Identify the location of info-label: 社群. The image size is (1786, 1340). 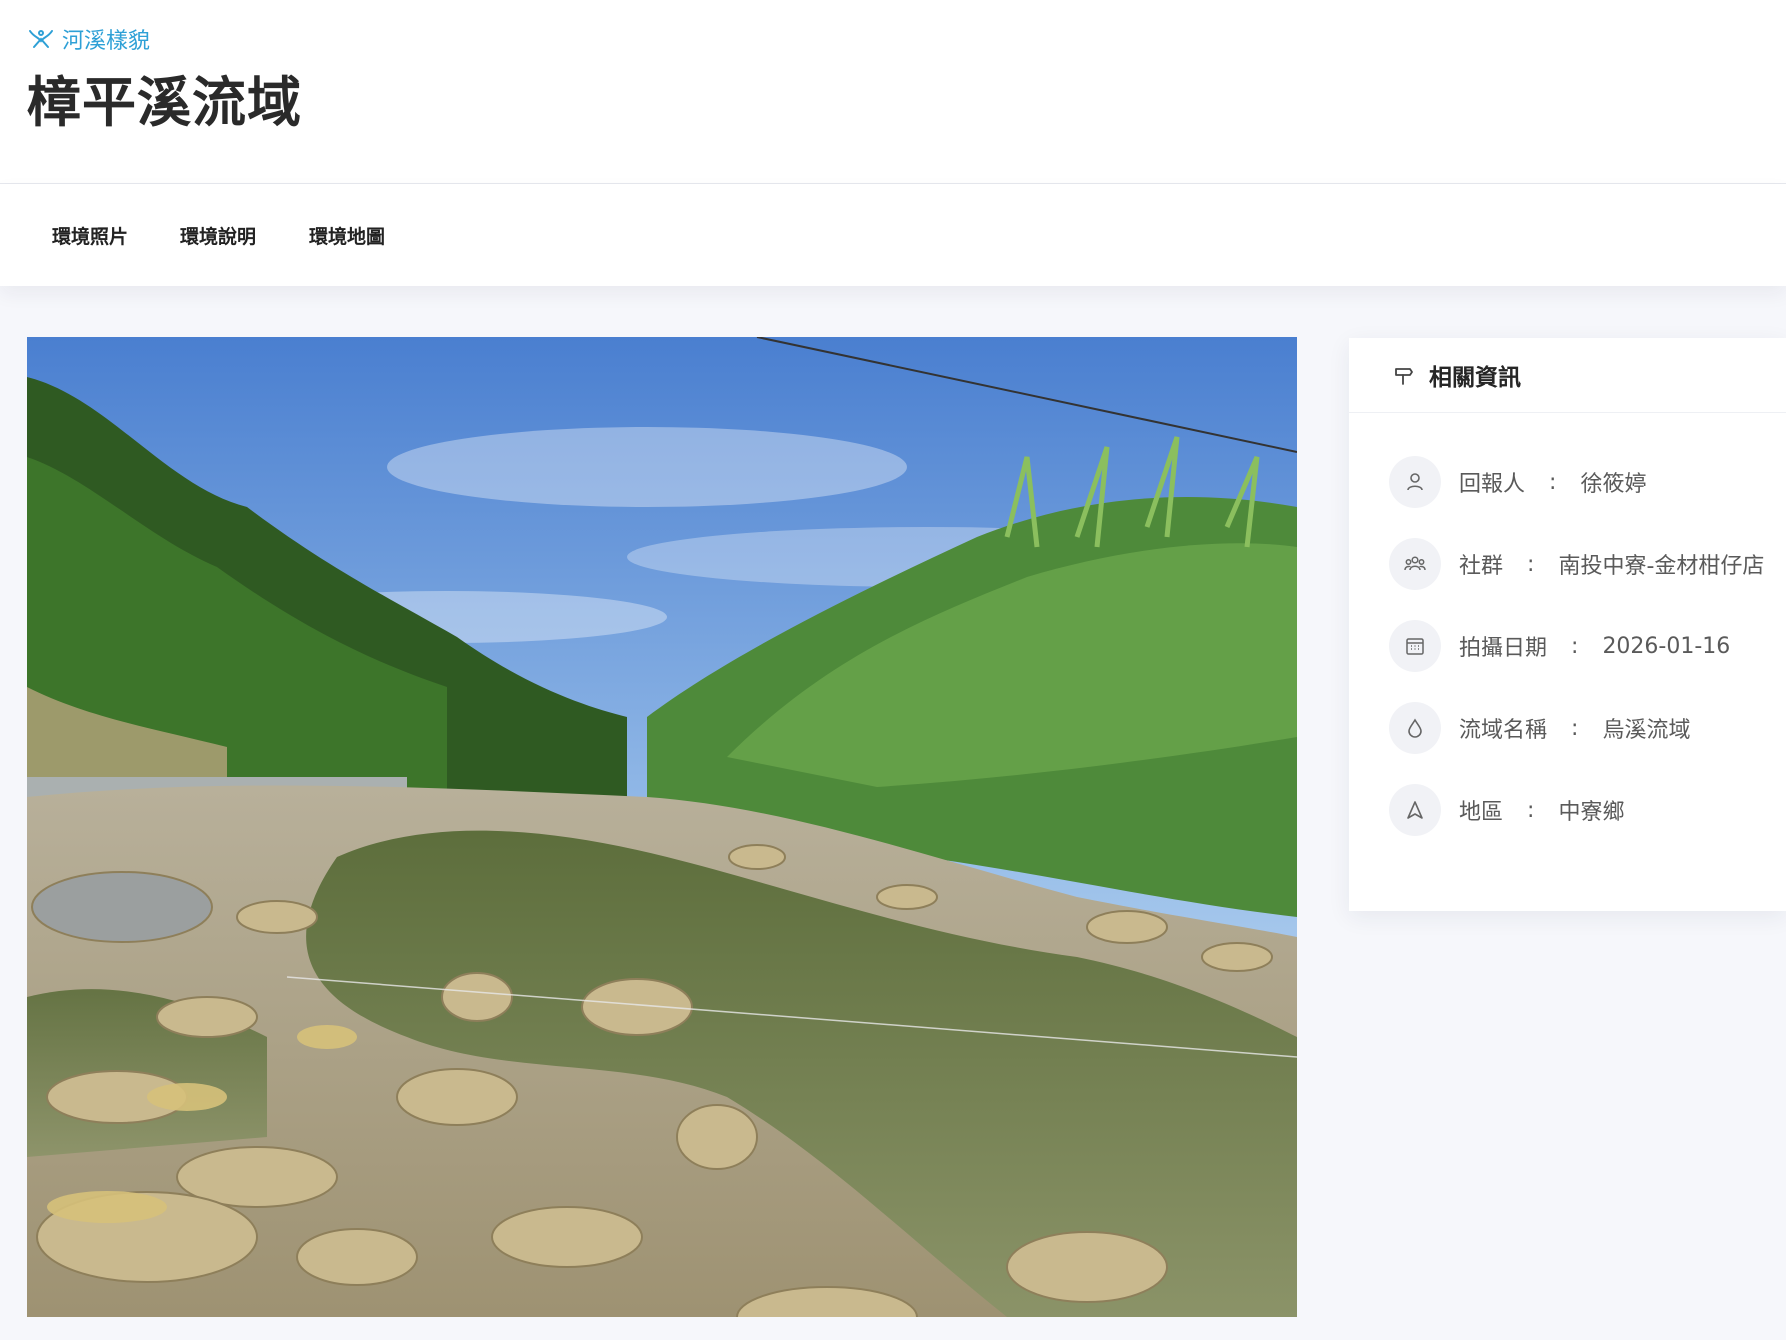
(1481, 566).